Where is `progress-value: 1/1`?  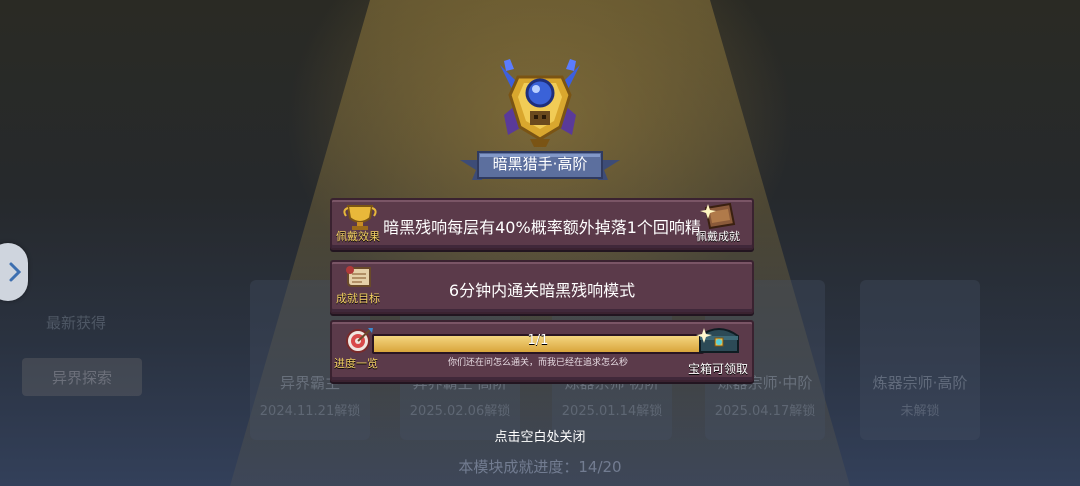
progress-value: 1/1 is located at coordinates (538, 340).